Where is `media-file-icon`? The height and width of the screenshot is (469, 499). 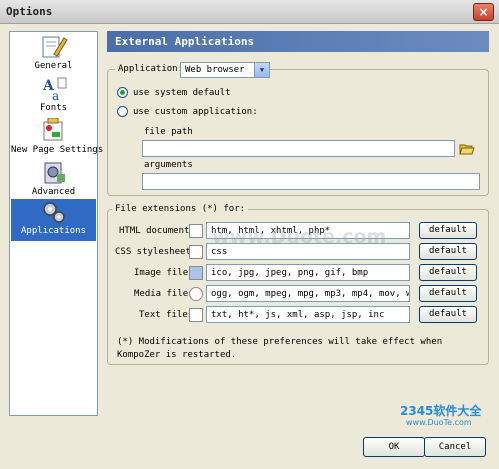
media-file-icon is located at coordinates (196, 294).